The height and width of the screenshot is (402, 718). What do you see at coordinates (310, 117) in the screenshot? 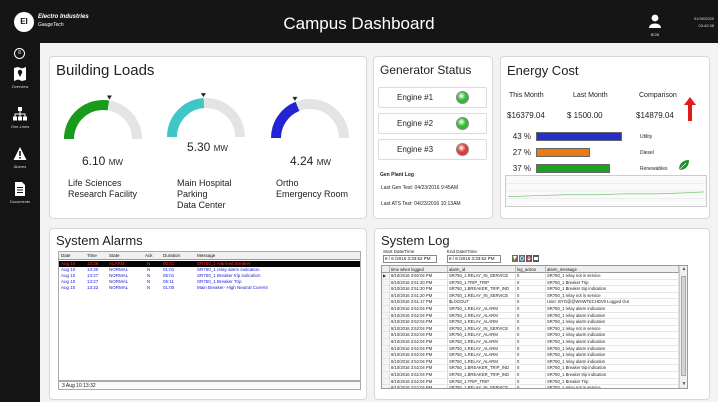
I see `gauge-ortho` at bounding box center [310, 117].